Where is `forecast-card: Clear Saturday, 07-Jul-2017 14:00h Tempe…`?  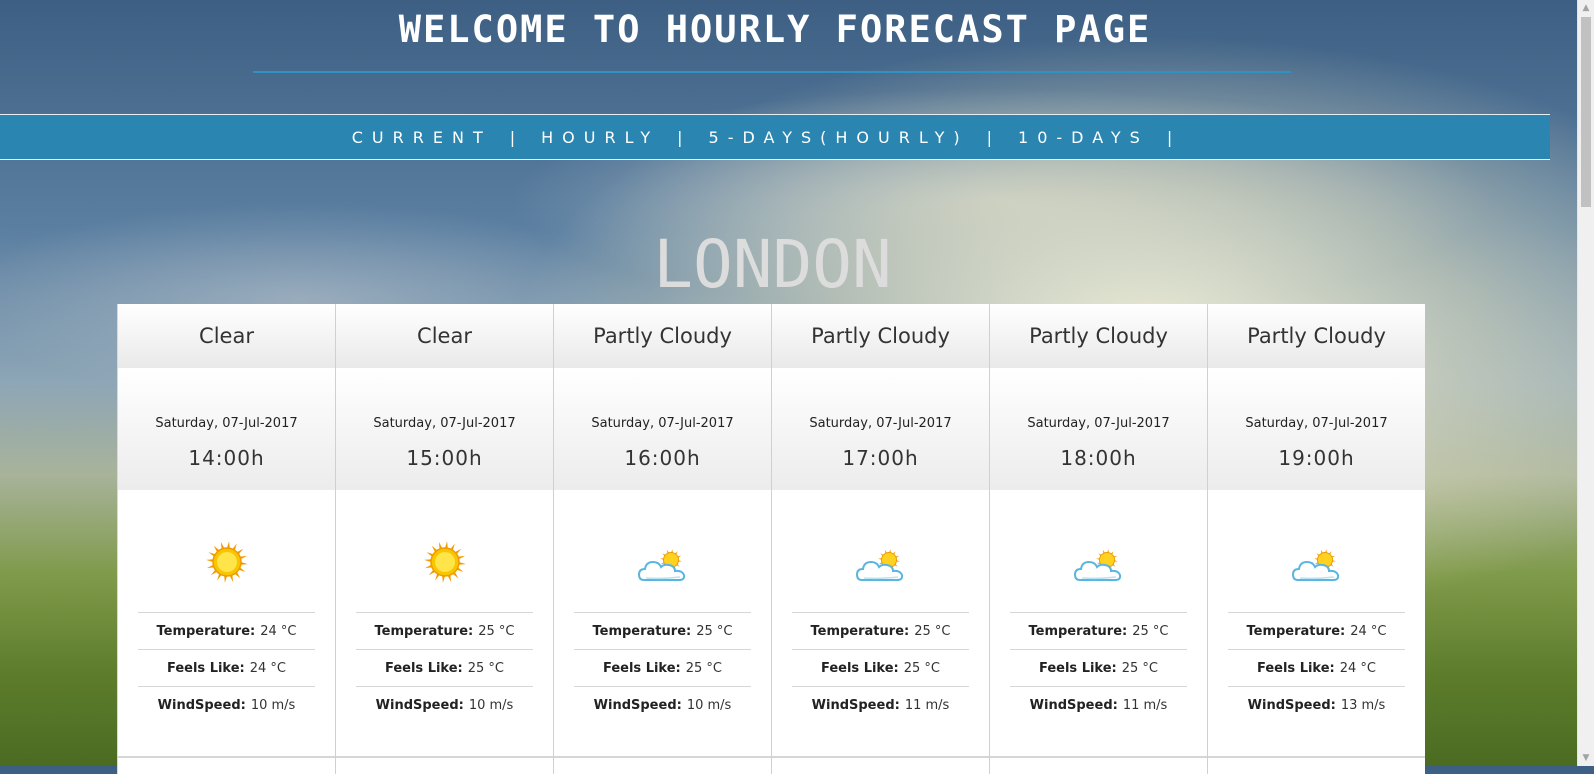 forecast-card: Clear Saturday, 07-Jul-2017 14:00h Tempe… is located at coordinates (226, 539).